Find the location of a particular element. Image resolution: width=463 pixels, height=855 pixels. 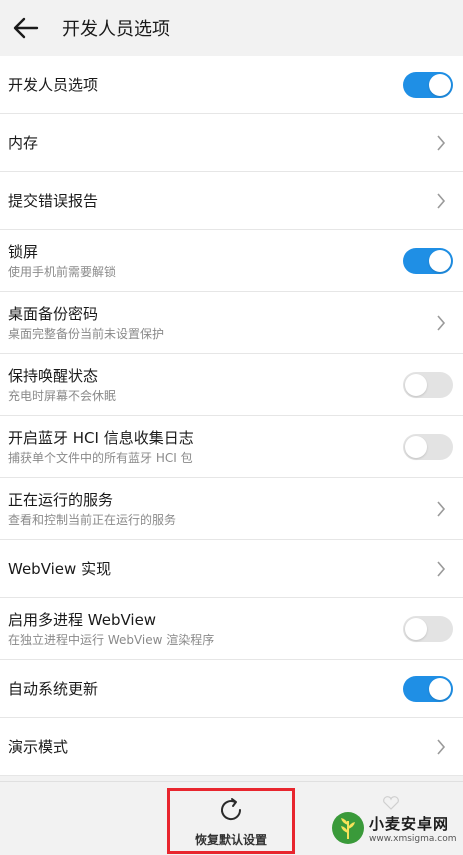

stay-awake-toggle is located at coordinates (428, 384).